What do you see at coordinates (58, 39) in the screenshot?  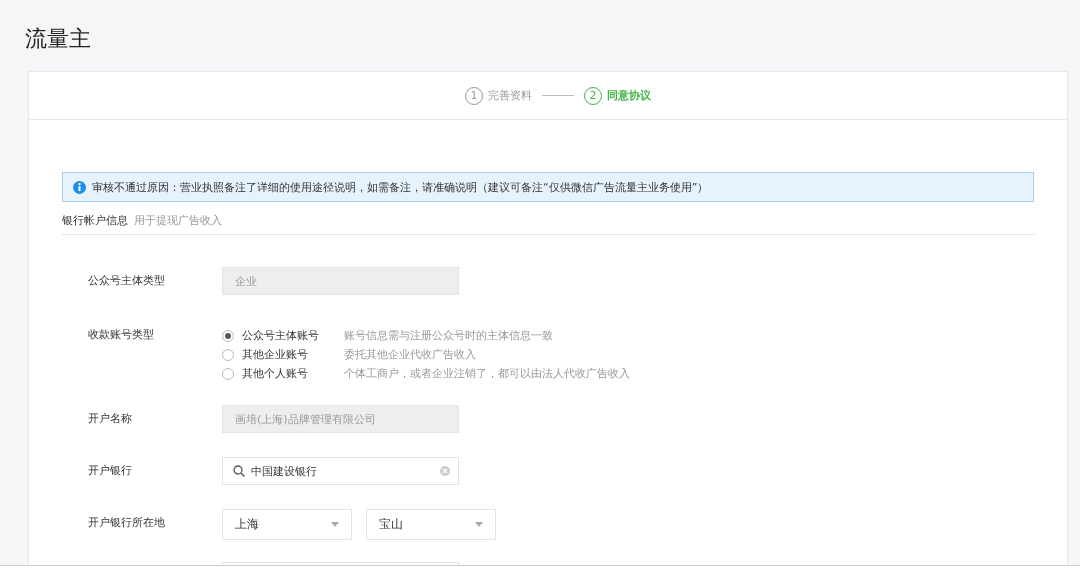 I see `page-title: 流量主` at bounding box center [58, 39].